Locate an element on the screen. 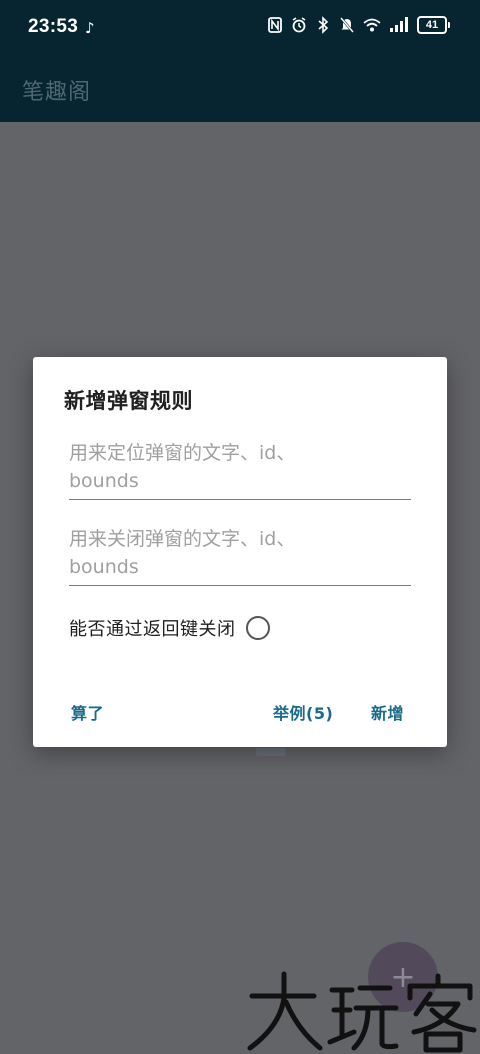 The height and width of the screenshot is (1054, 480). tiktok-icon: ♪ is located at coordinates (90, 28).